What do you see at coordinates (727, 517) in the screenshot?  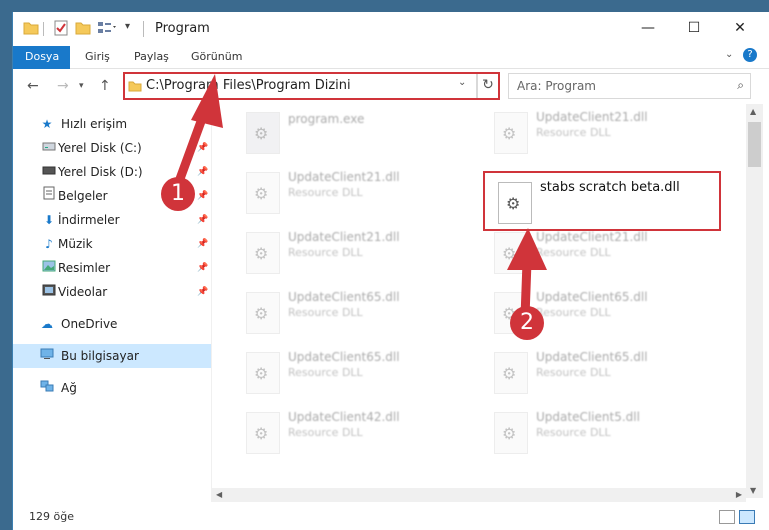 I see `details-view-icon` at bounding box center [727, 517].